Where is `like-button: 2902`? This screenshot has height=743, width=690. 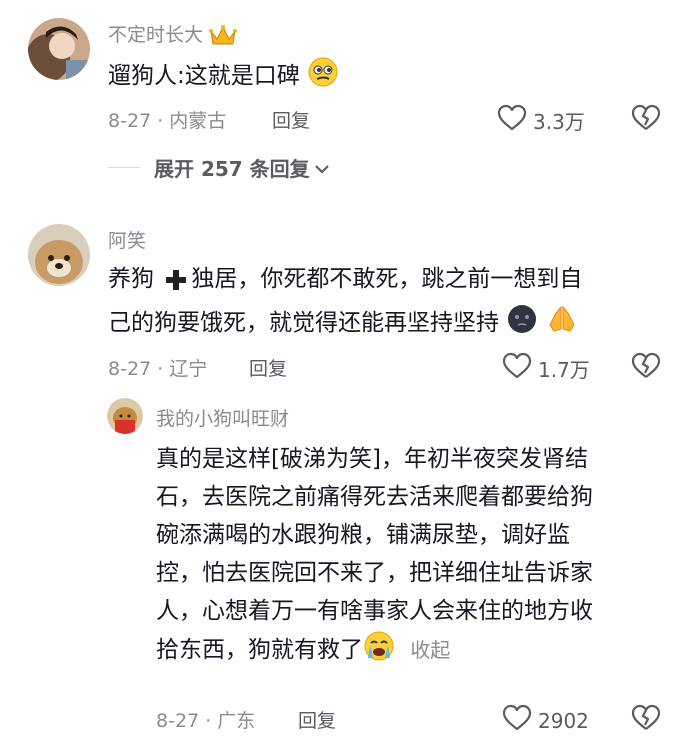
like-button: 2902 is located at coordinates (545, 720).